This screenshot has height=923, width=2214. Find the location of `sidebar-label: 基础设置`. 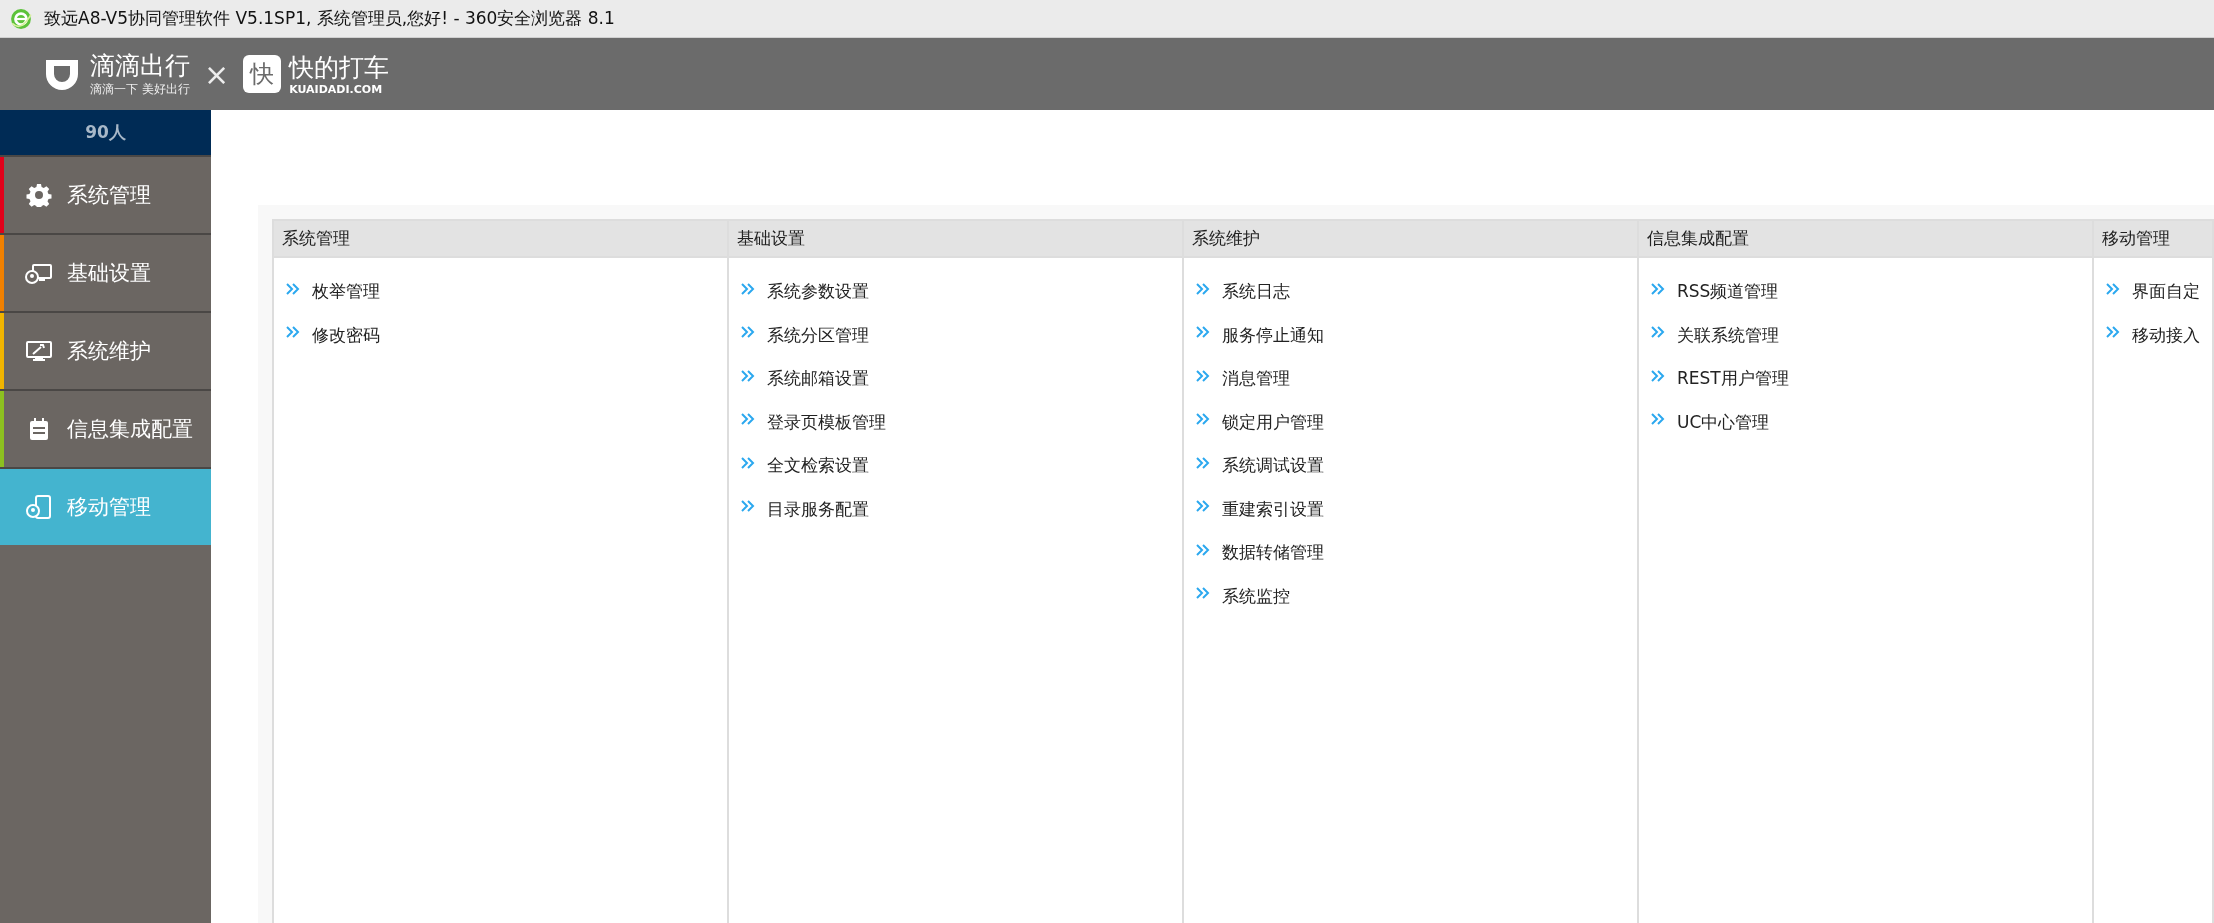

sidebar-label: 基础设置 is located at coordinates (109, 273).